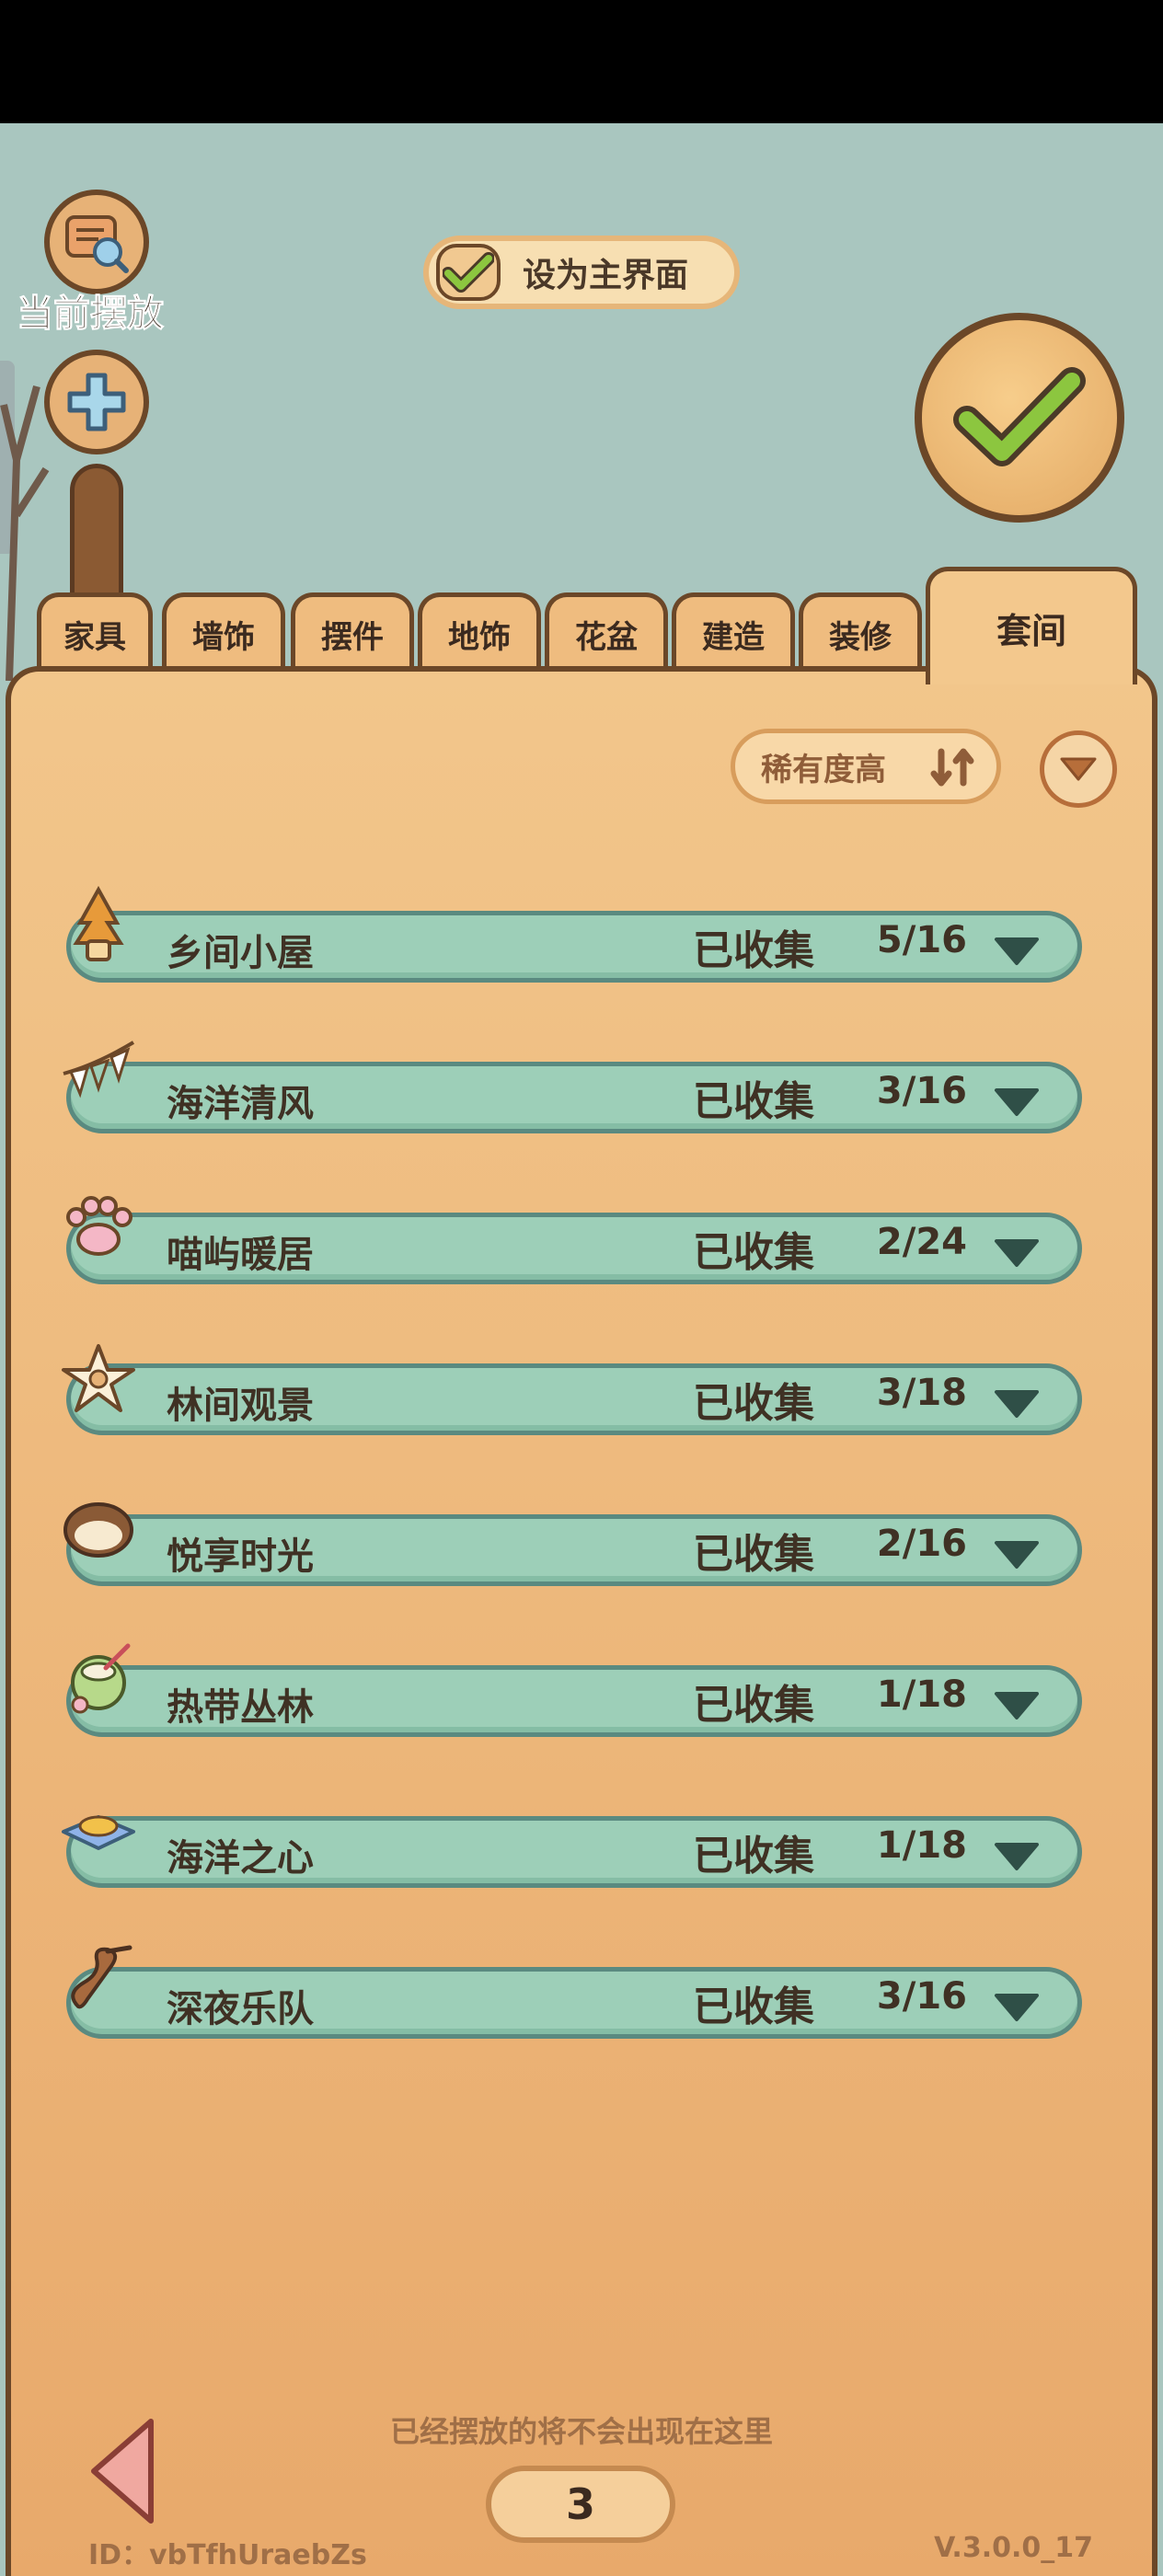 This screenshot has width=1163, height=2576. What do you see at coordinates (734, 637) in the screenshot?
I see `tab-label: 建造` at bounding box center [734, 637].